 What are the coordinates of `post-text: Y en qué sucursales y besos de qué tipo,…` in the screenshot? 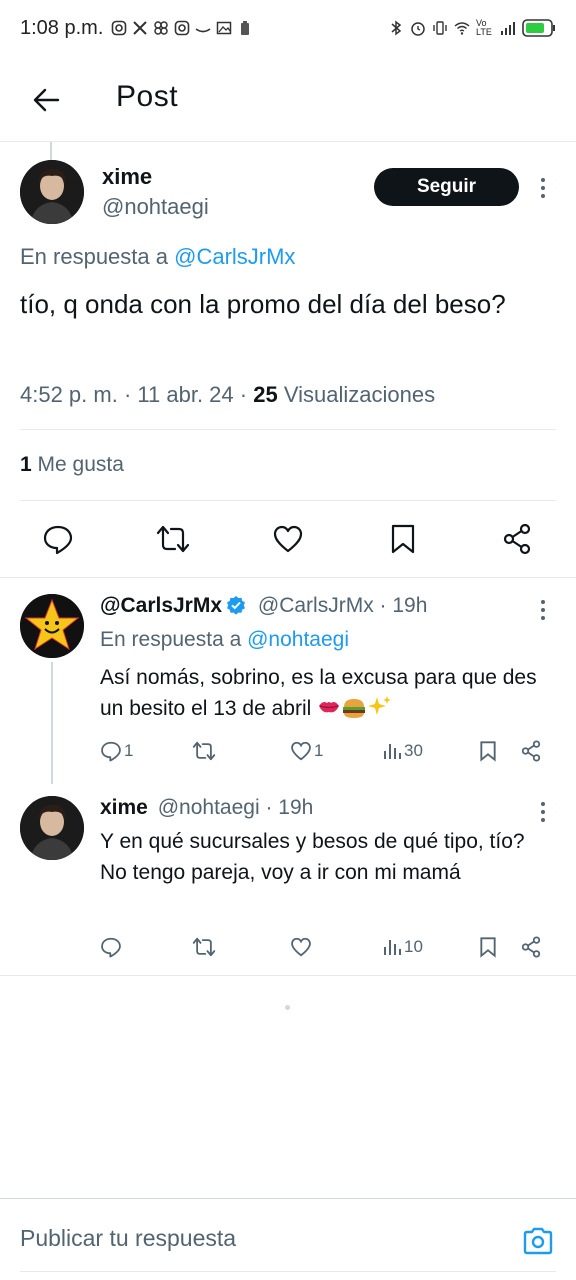 It's located at (312, 857).